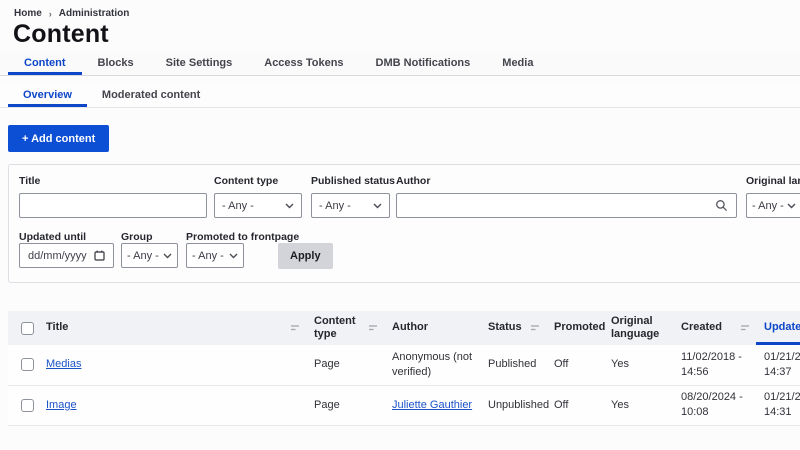 The height and width of the screenshot is (450, 800). What do you see at coordinates (143, 255) in the screenshot?
I see `filter-group-value: - Any -` at bounding box center [143, 255].